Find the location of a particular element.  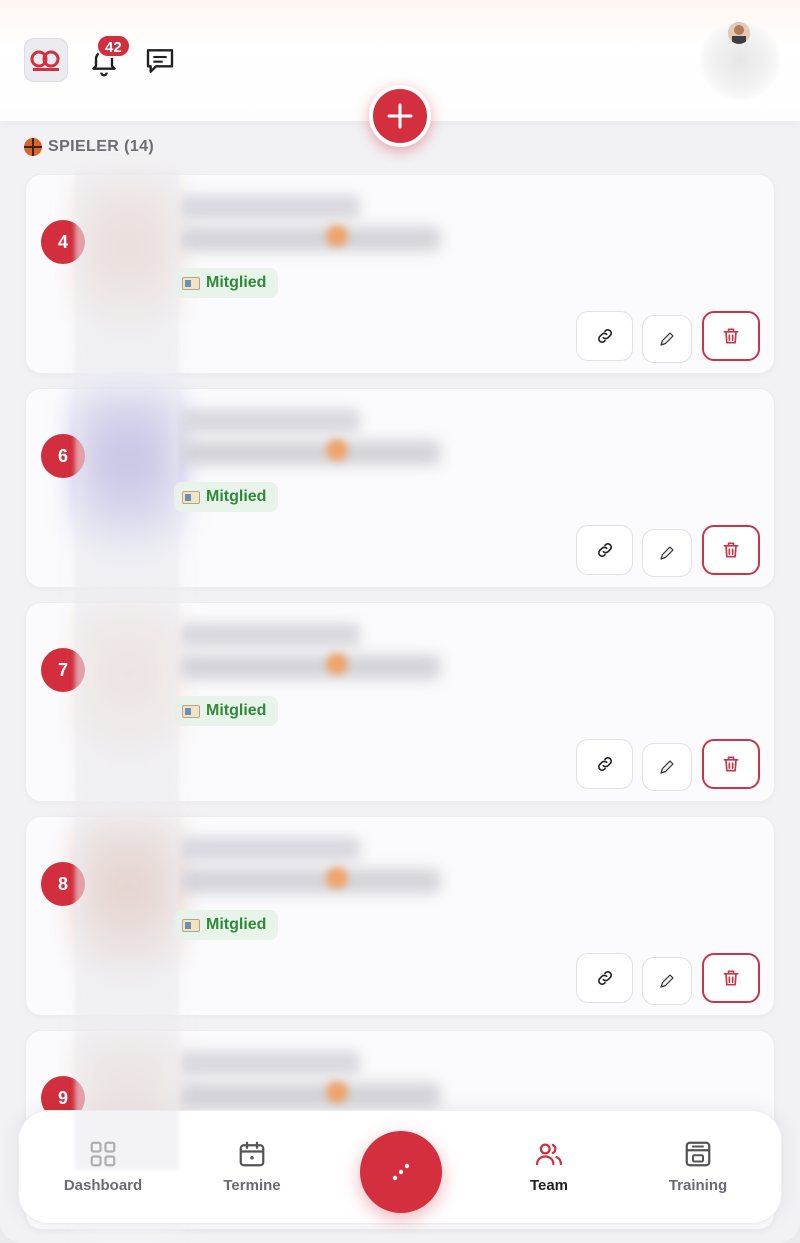

avatar is located at coordinates (739, 33).